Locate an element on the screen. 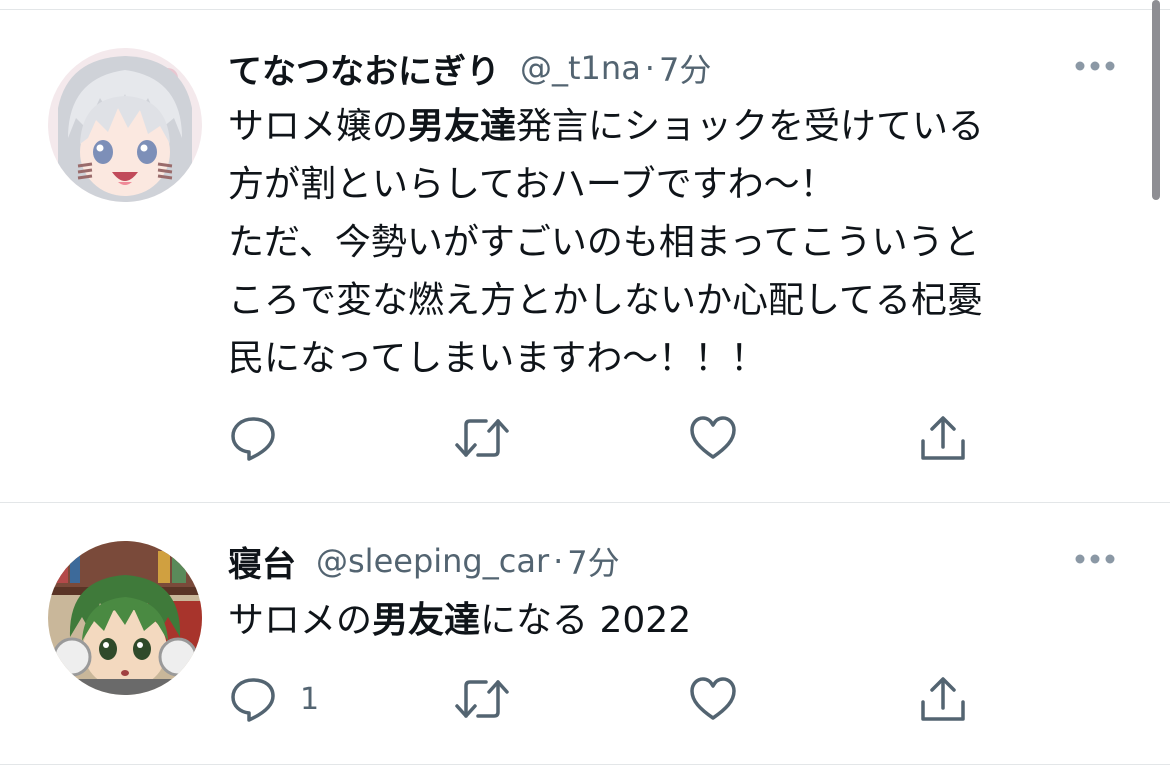 This screenshot has width=1170, height=773. tweet-text: サロメの男友達になる 2022 is located at coordinates (678, 621).